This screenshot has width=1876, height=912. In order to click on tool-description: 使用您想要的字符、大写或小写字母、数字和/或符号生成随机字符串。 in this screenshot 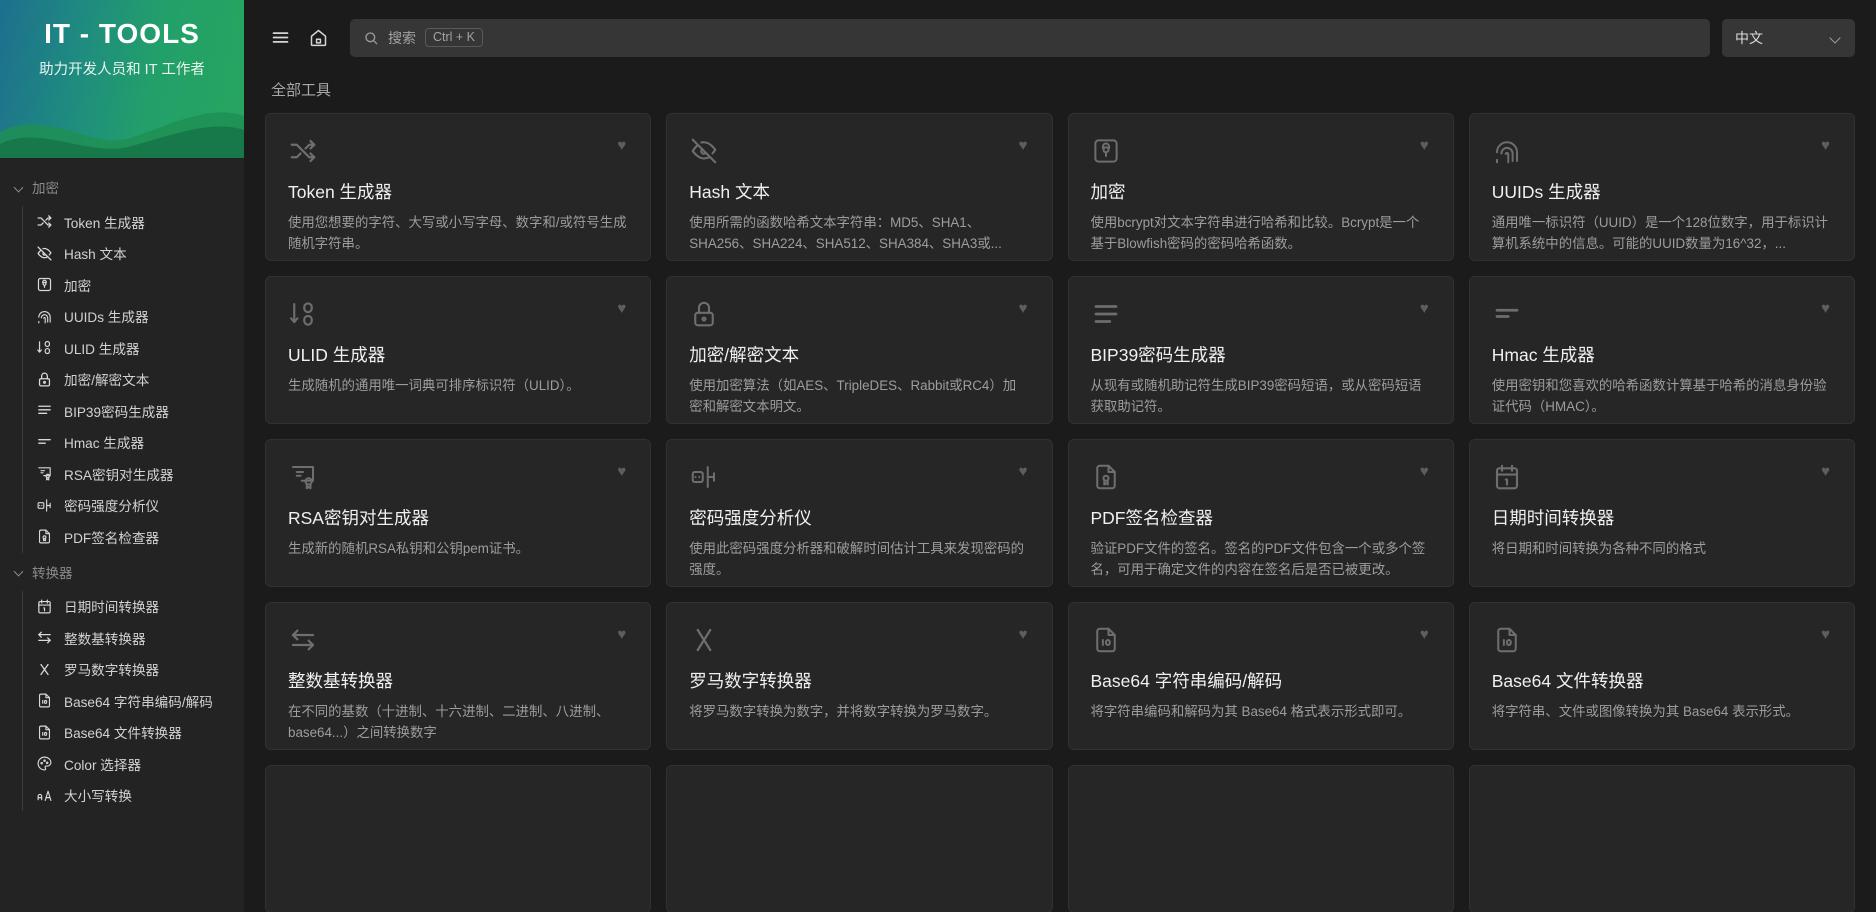, I will do `click(457, 233)`.